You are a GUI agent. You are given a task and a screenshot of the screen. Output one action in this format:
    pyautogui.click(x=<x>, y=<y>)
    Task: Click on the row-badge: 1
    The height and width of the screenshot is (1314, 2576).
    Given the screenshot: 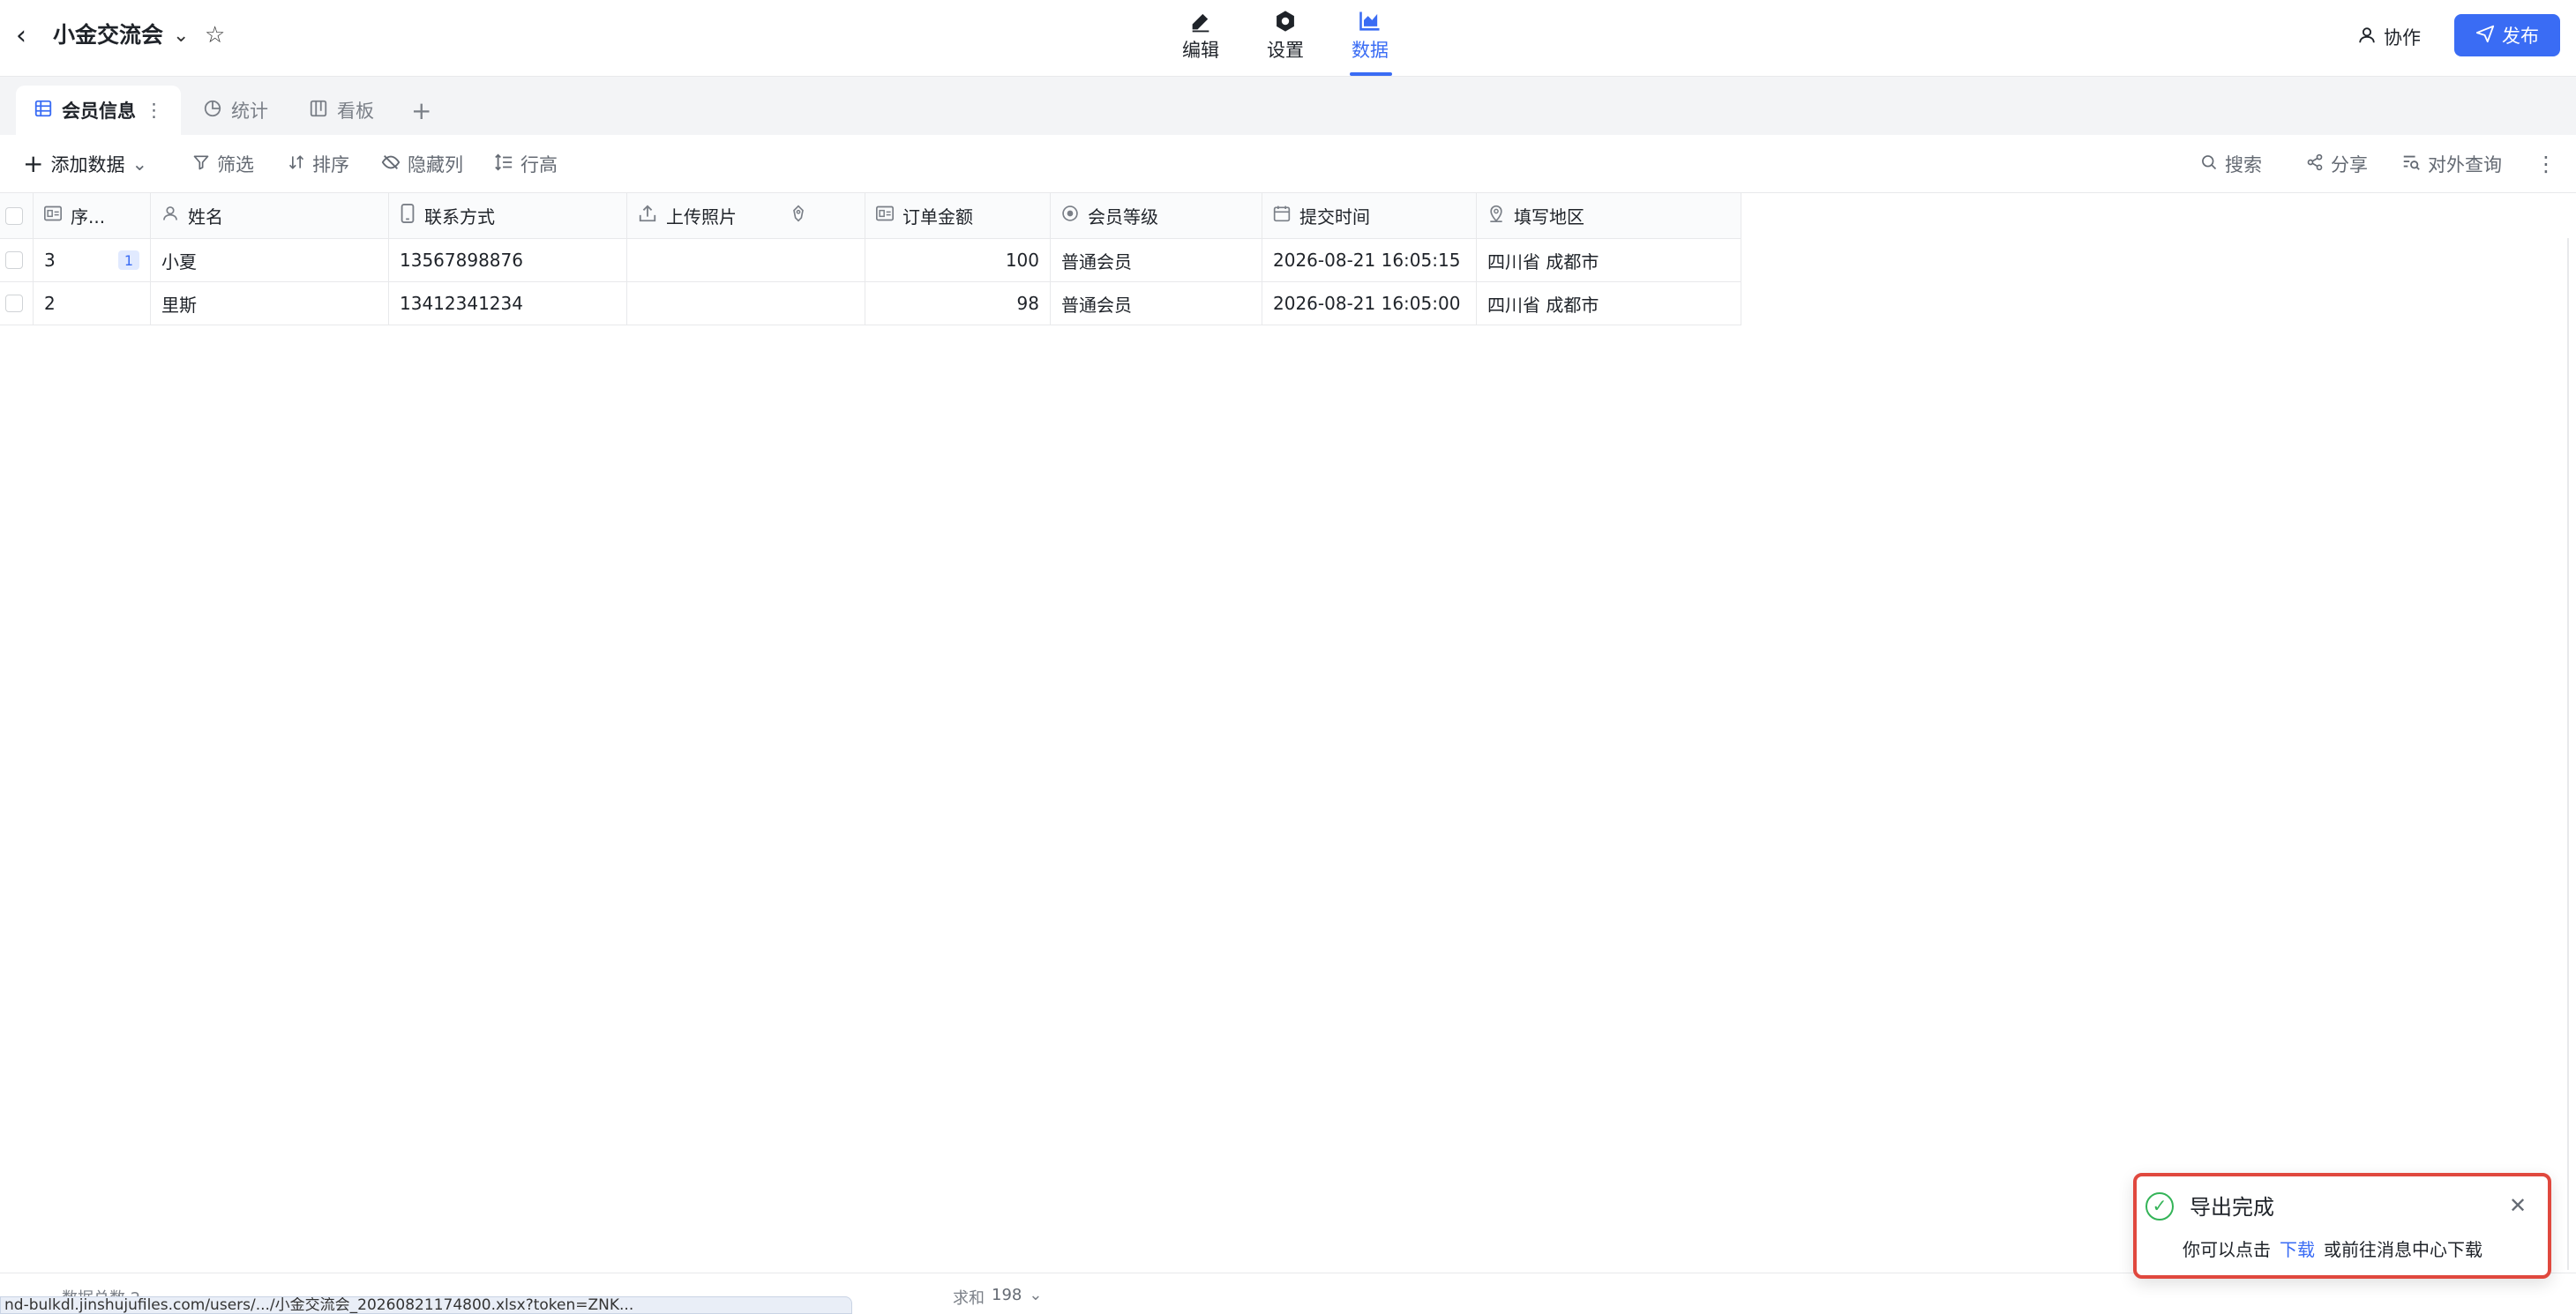 What is the action you would take?
    pyautogui.click(x=128, y=260)
    